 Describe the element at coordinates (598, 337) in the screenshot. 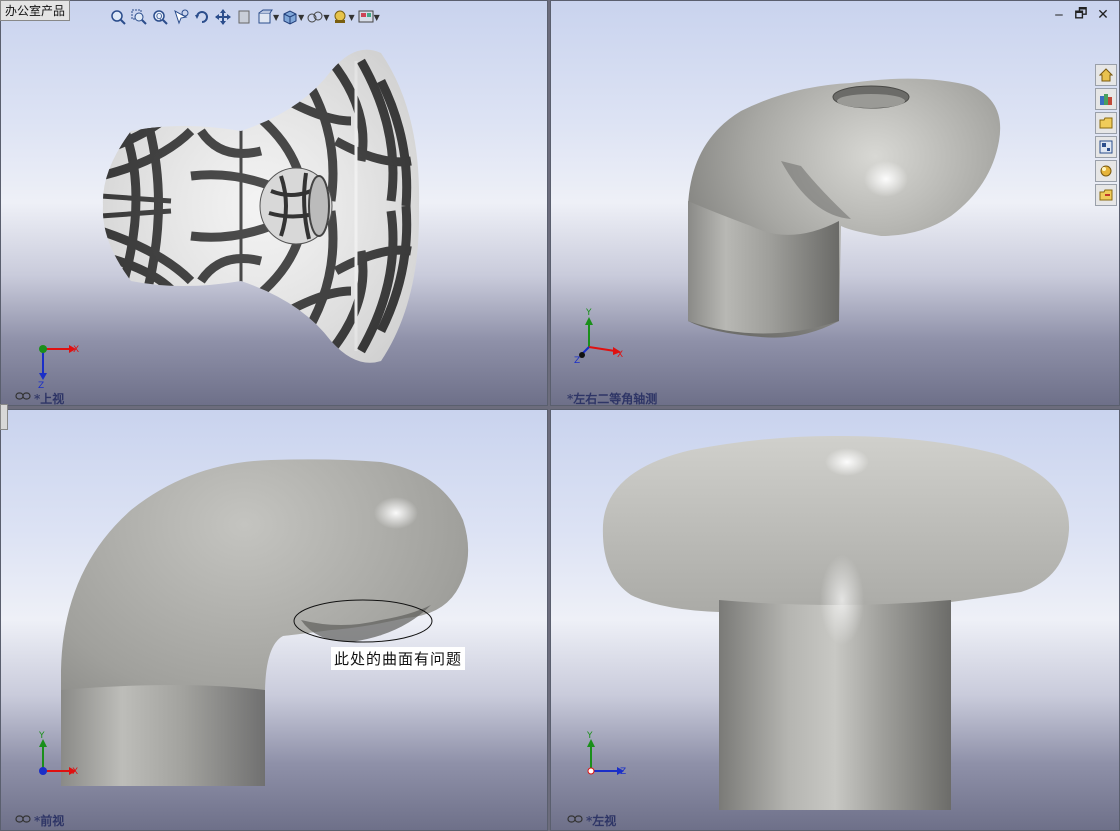

I see `axis-triad: Y X Z` at that location.